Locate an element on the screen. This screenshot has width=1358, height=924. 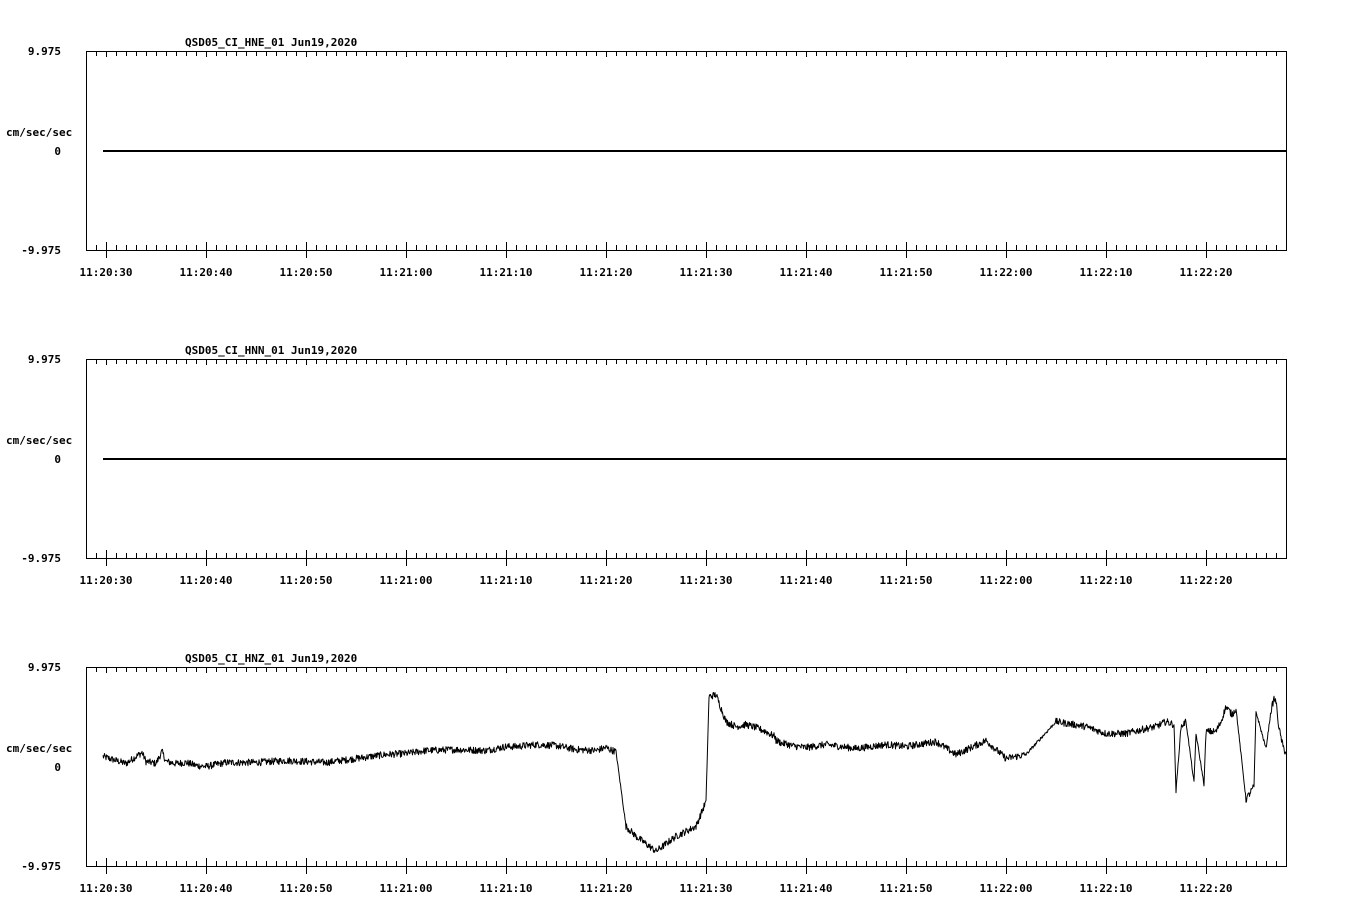
panel-title: QSD05_CI_HNZ_01 Jun19,2020 is located at coordinates (271, 658).